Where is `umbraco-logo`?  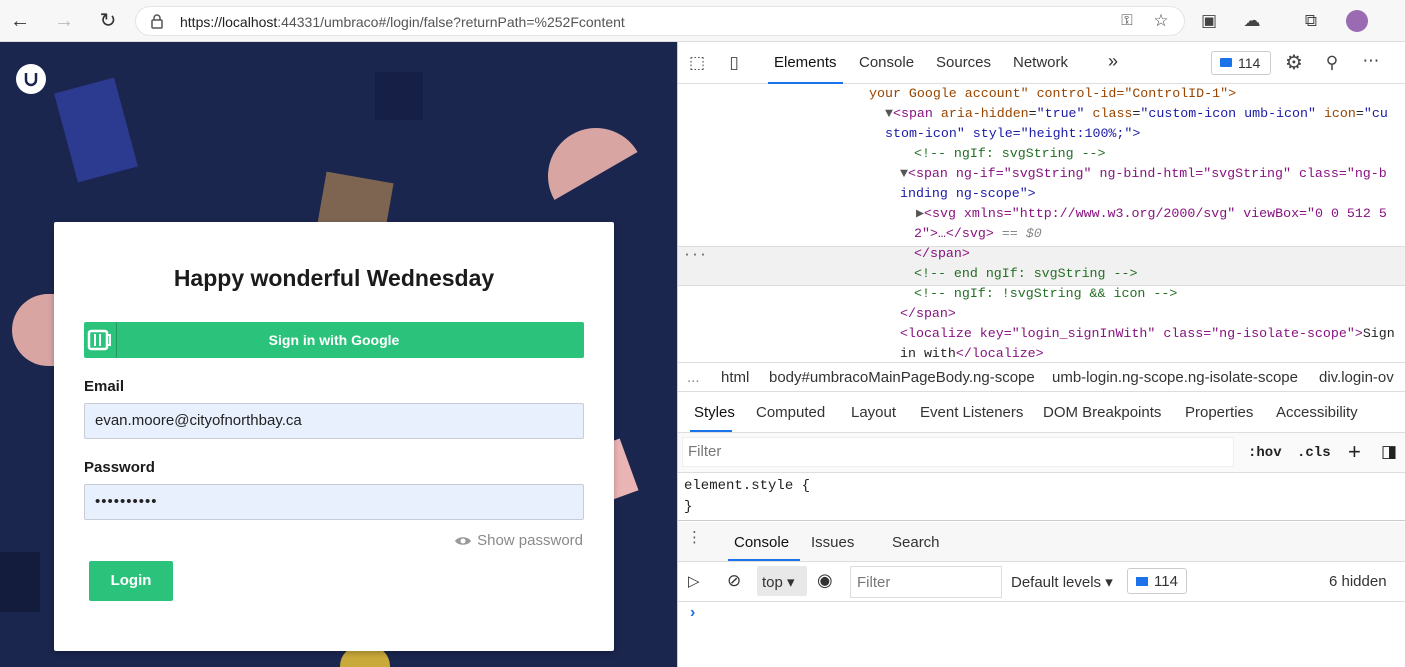
umbraco-logo is located at coordinates (31, 79).